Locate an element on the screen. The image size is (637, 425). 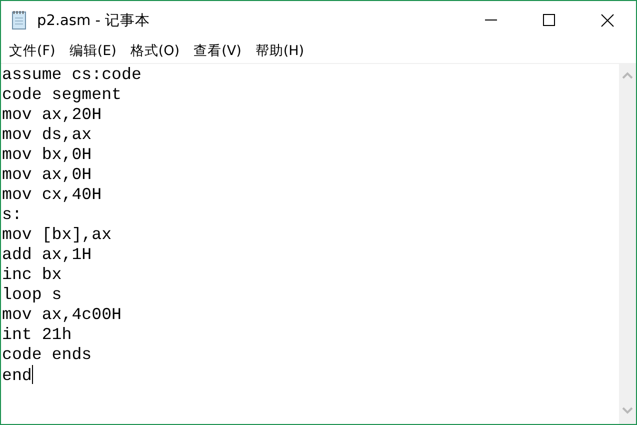
code-line: mov [bx],ax is located at coordinates (57, 234).